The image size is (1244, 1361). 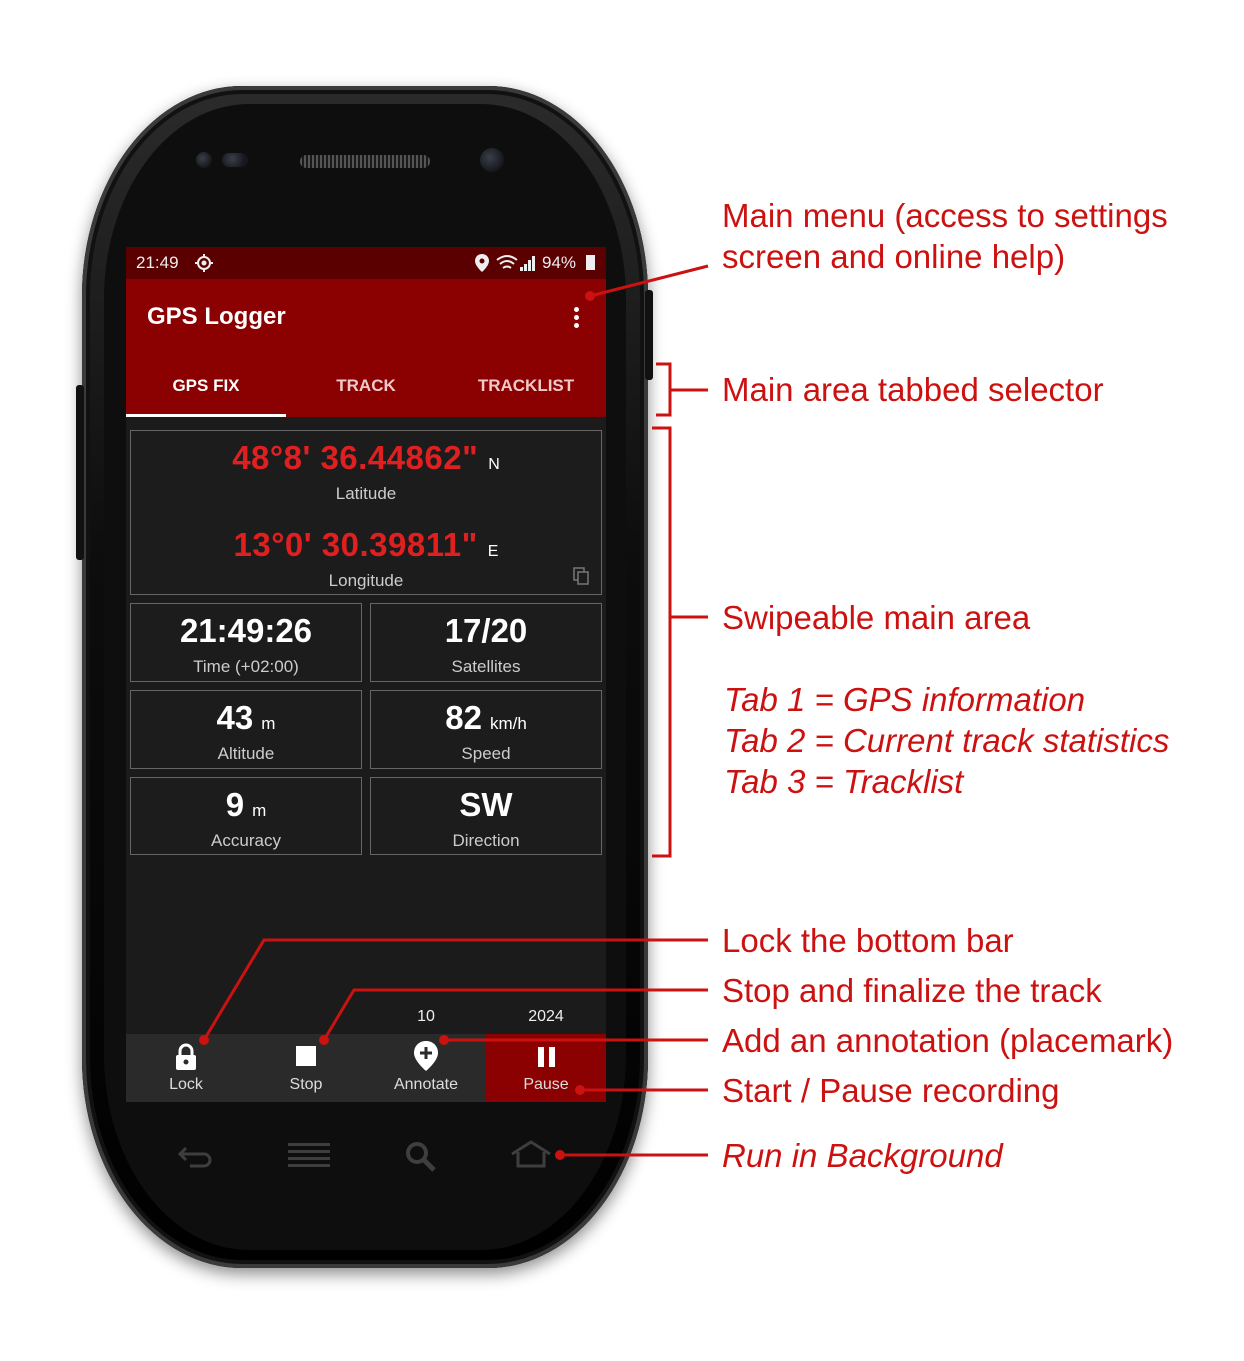 What do you see at coordinates (947, 740) in the screenshot?
I see `annotation-tab2: Tab 2 = Current track statistics` at bounding box center [947, 740].